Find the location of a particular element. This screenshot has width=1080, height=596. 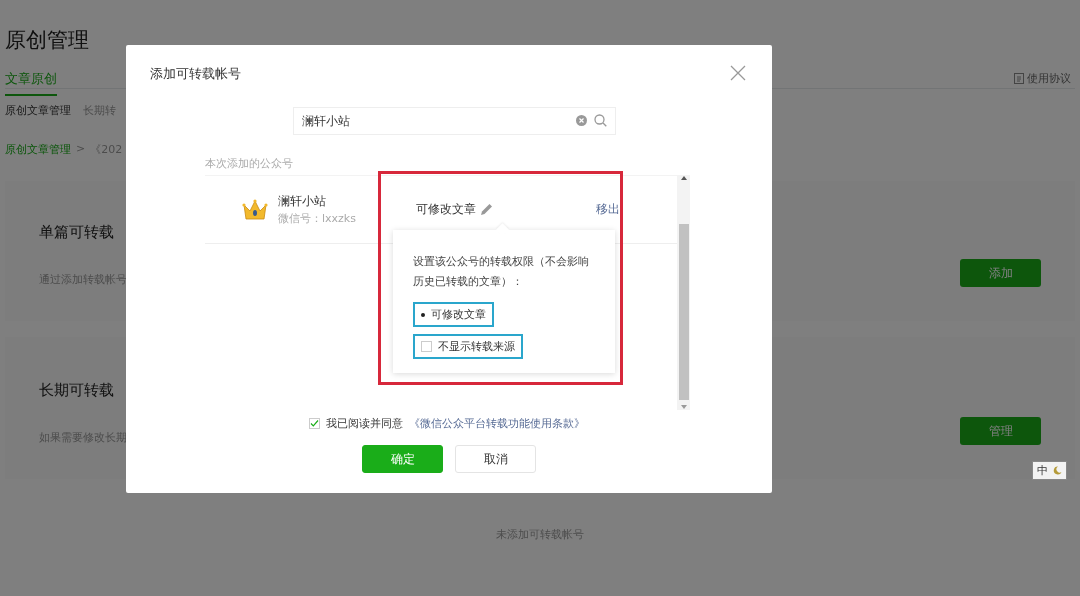

action-button: 管理 is located at coordinates (1000, 431).